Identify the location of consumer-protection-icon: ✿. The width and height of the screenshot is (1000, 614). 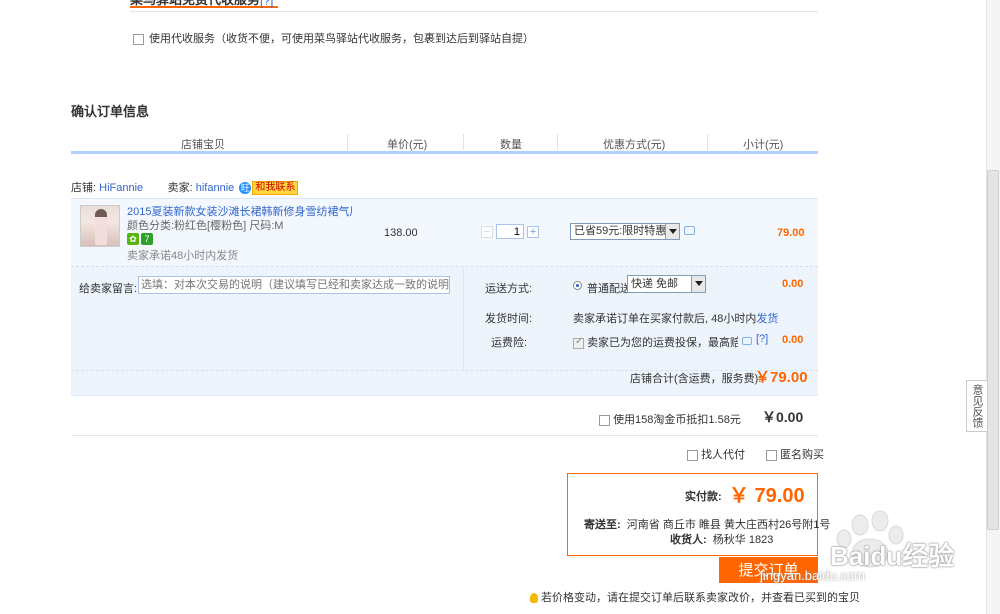
(133, 239).